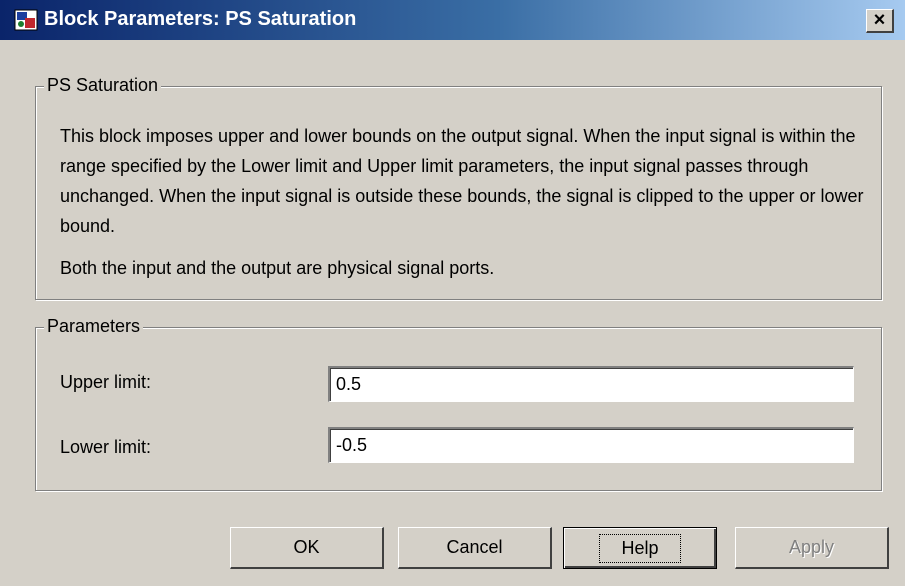 This screenshot has height=586, width=905. Describe the element at coordinates (200, 19) in the screenshot. I see `window-title: Block Parameters: PS Saturation` at that location.